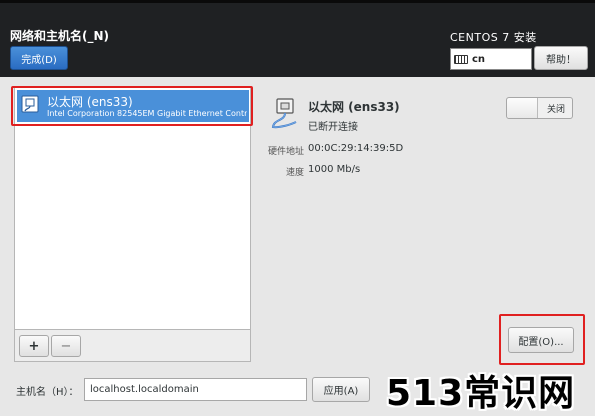 The height and width of the screenshot is (416, 595). I want to click on ethernet-icon, so click(30, 104).